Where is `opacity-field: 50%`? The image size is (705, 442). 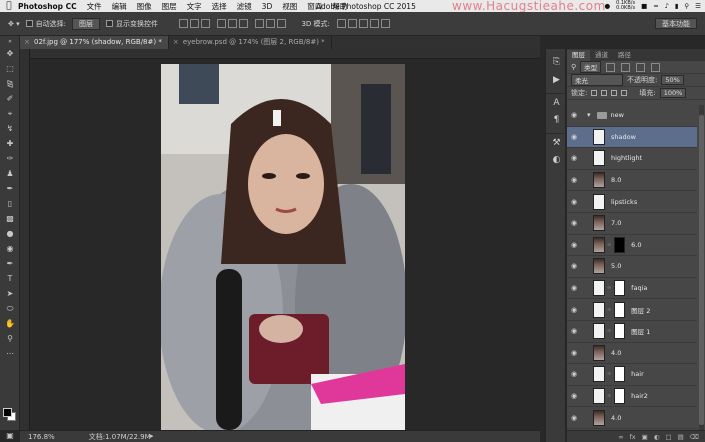 opacity-field: 50% is located at coordinates (672, 80).